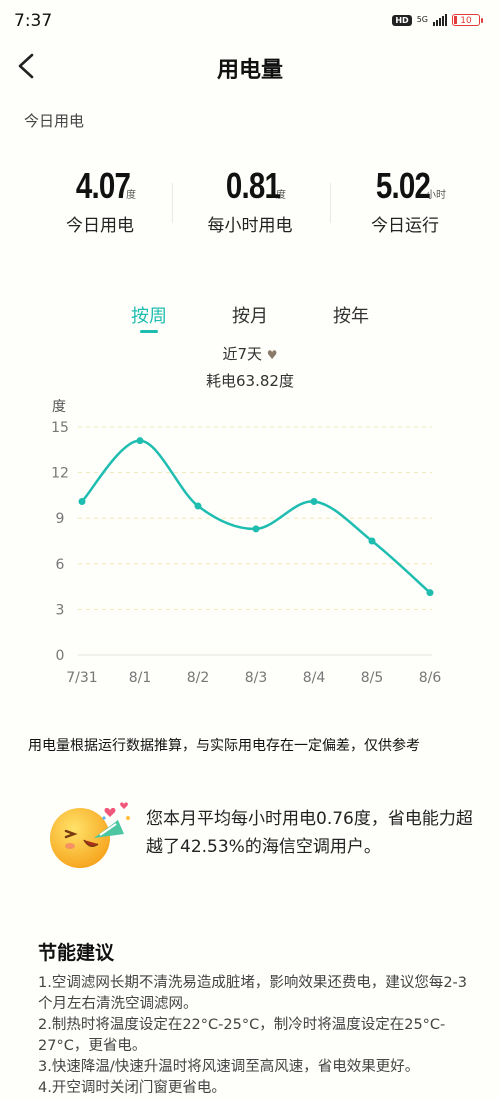 The height and width of the screenshot is (1099, 500). Describe the element at coordinates (250, 381) in the screenshot. I see `consumption-total: 耗电63.82度` at that location.